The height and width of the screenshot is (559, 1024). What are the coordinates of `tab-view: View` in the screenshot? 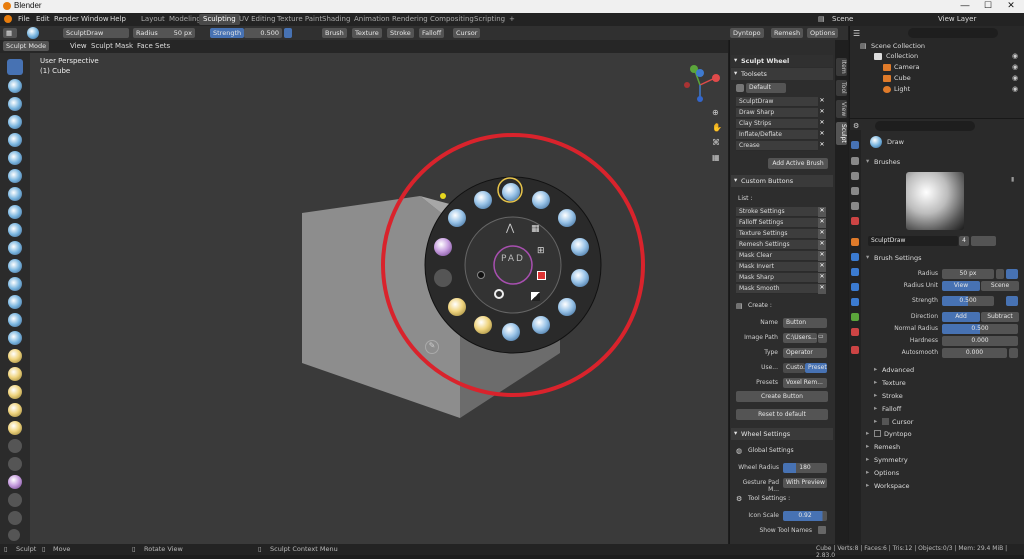 It's located at (841, 109).